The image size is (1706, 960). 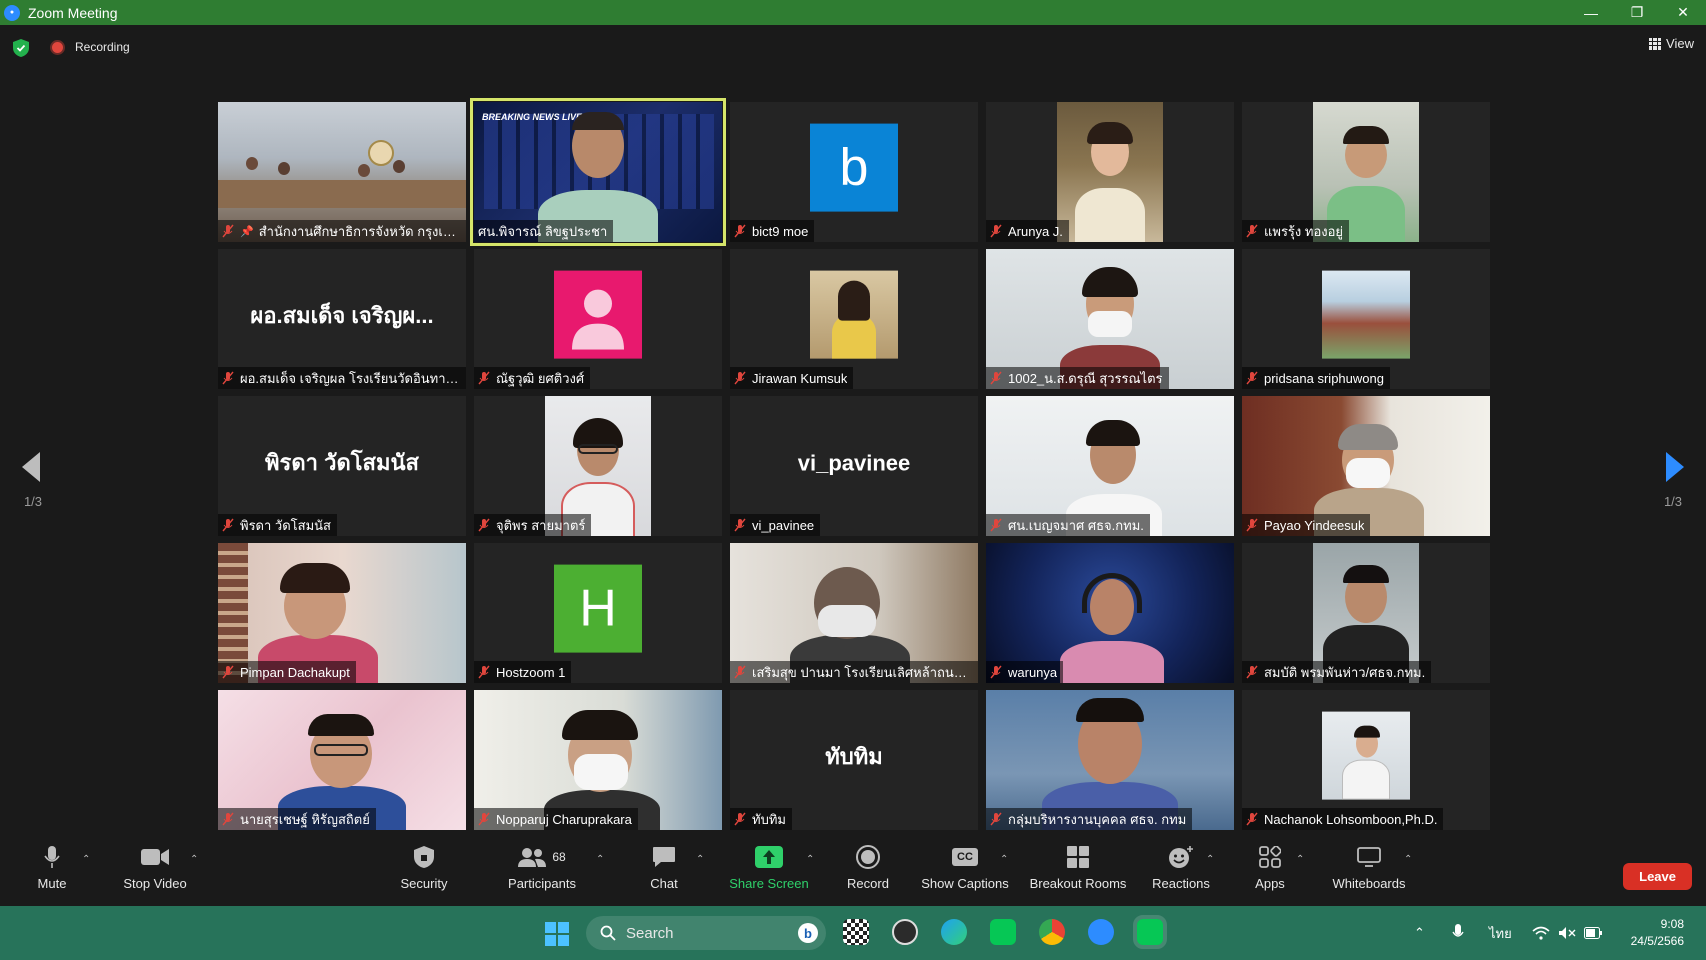 I want to click on reactions-options-caret-icon: ⌃, so click(x=1210, y=859).